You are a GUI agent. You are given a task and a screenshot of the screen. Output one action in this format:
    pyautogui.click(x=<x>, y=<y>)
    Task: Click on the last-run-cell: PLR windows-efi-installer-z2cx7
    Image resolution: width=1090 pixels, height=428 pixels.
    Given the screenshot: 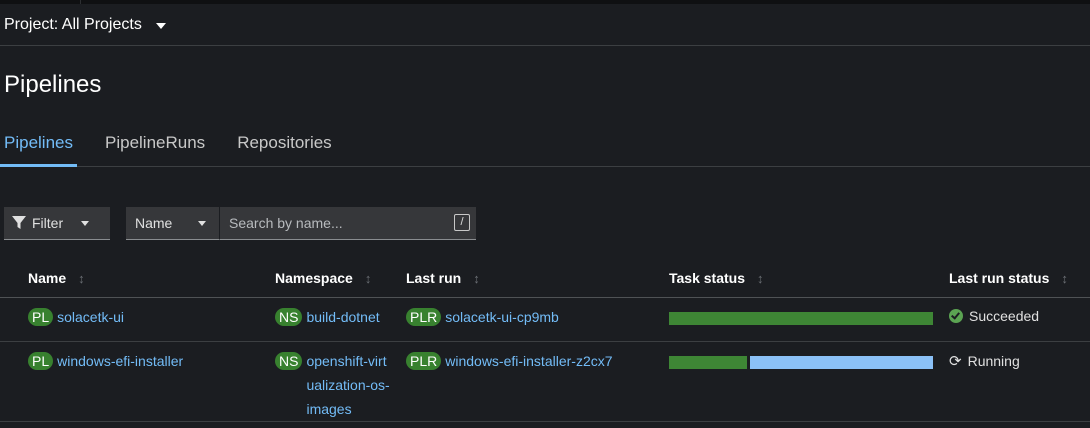 What is the action you would take?
    pyautogui.click(x=509, y=361)
    